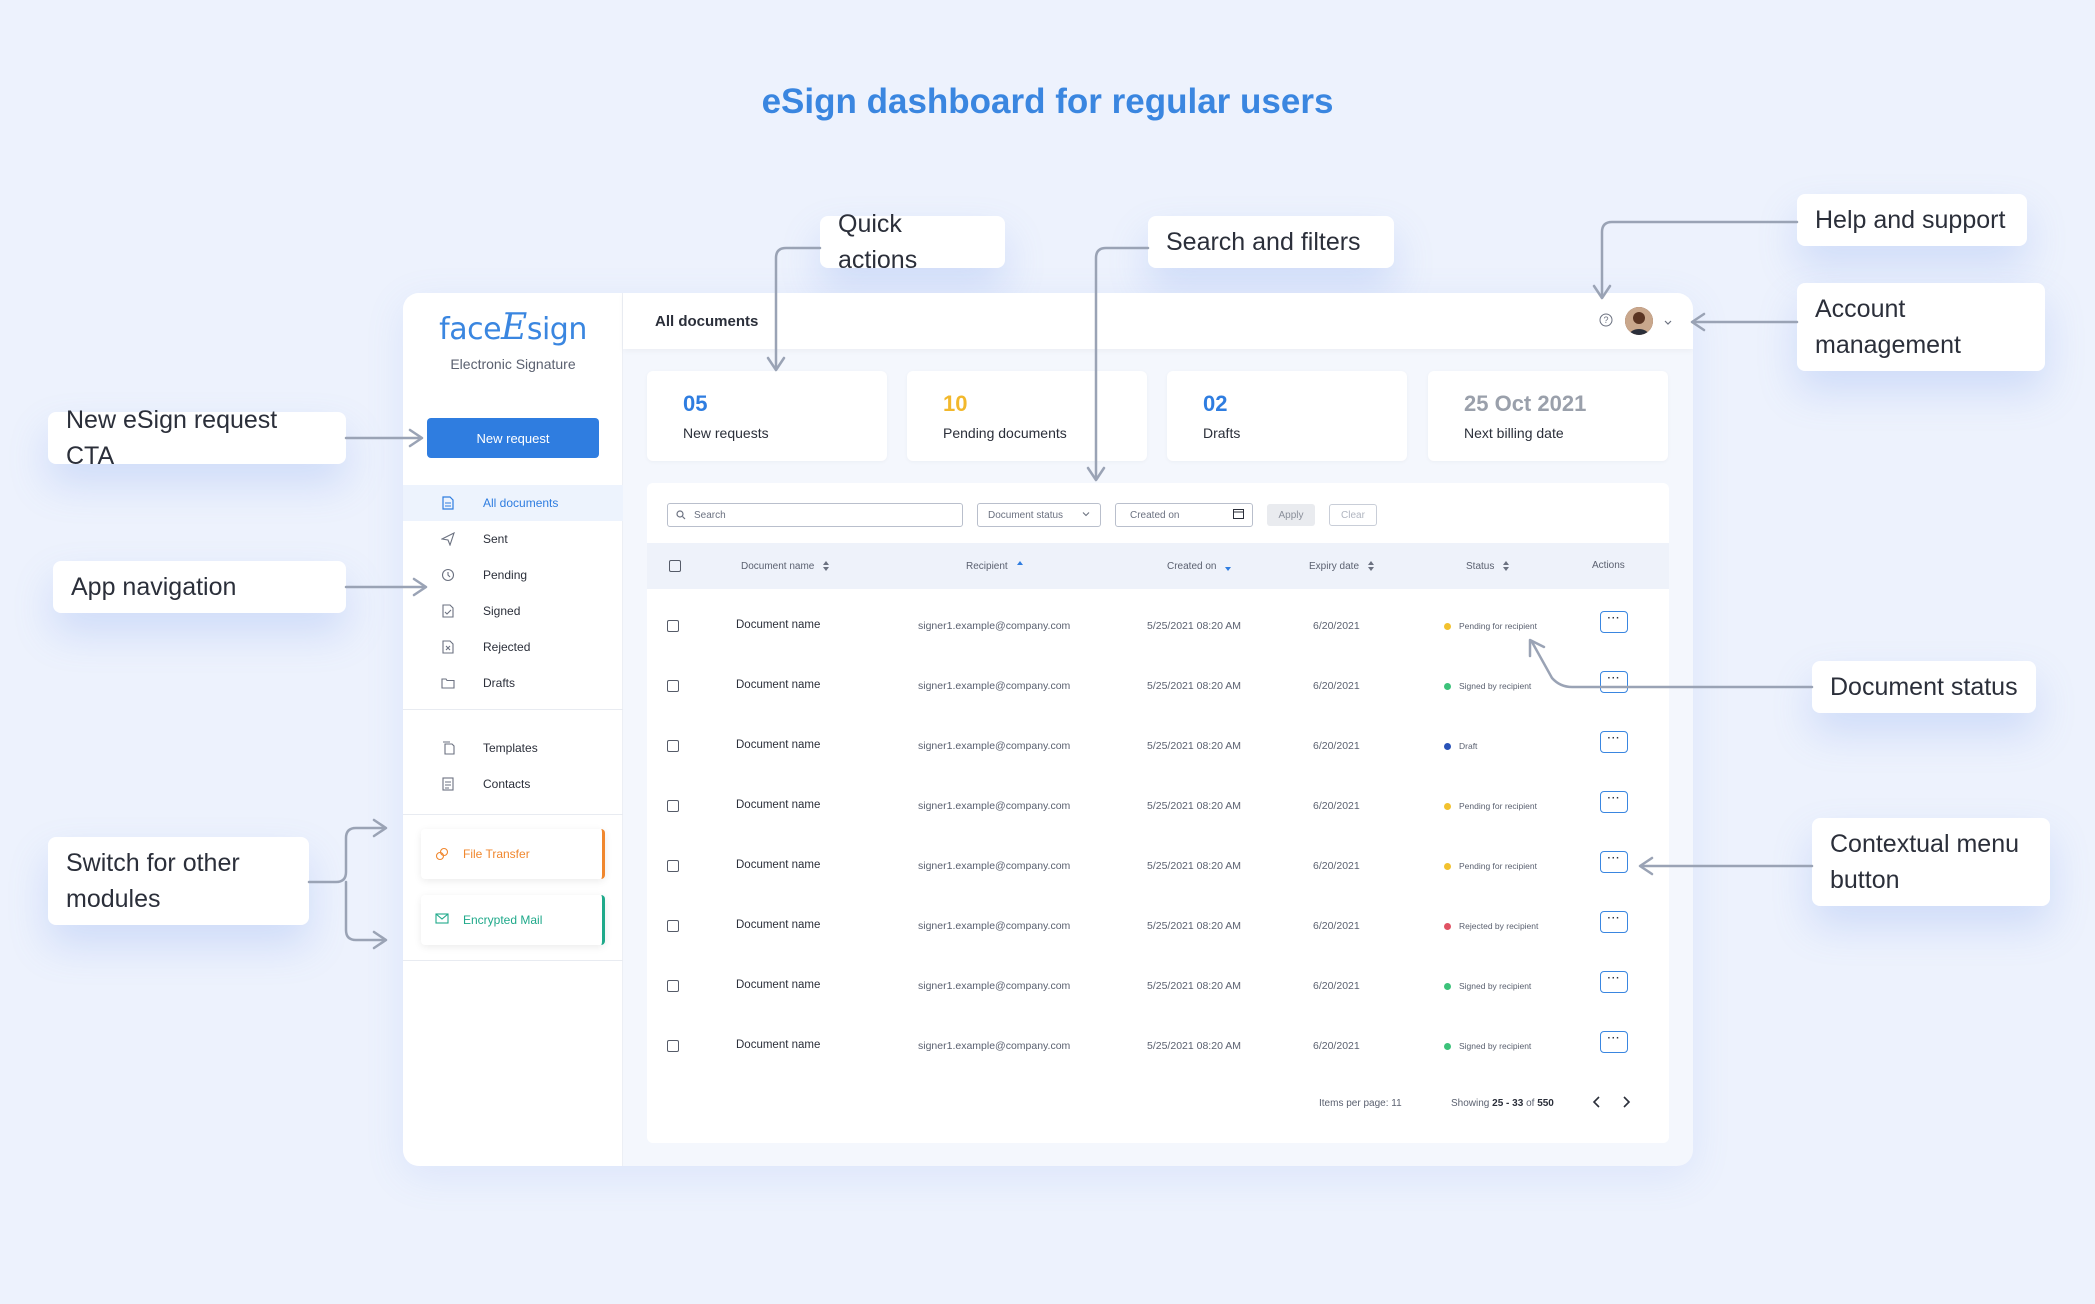 The image size is (2095, 1304). What do you see at coordinates (513, 611) in the screenshot?
I see `sidebar-item-signed: Signed` at bounding box center [513, 611].